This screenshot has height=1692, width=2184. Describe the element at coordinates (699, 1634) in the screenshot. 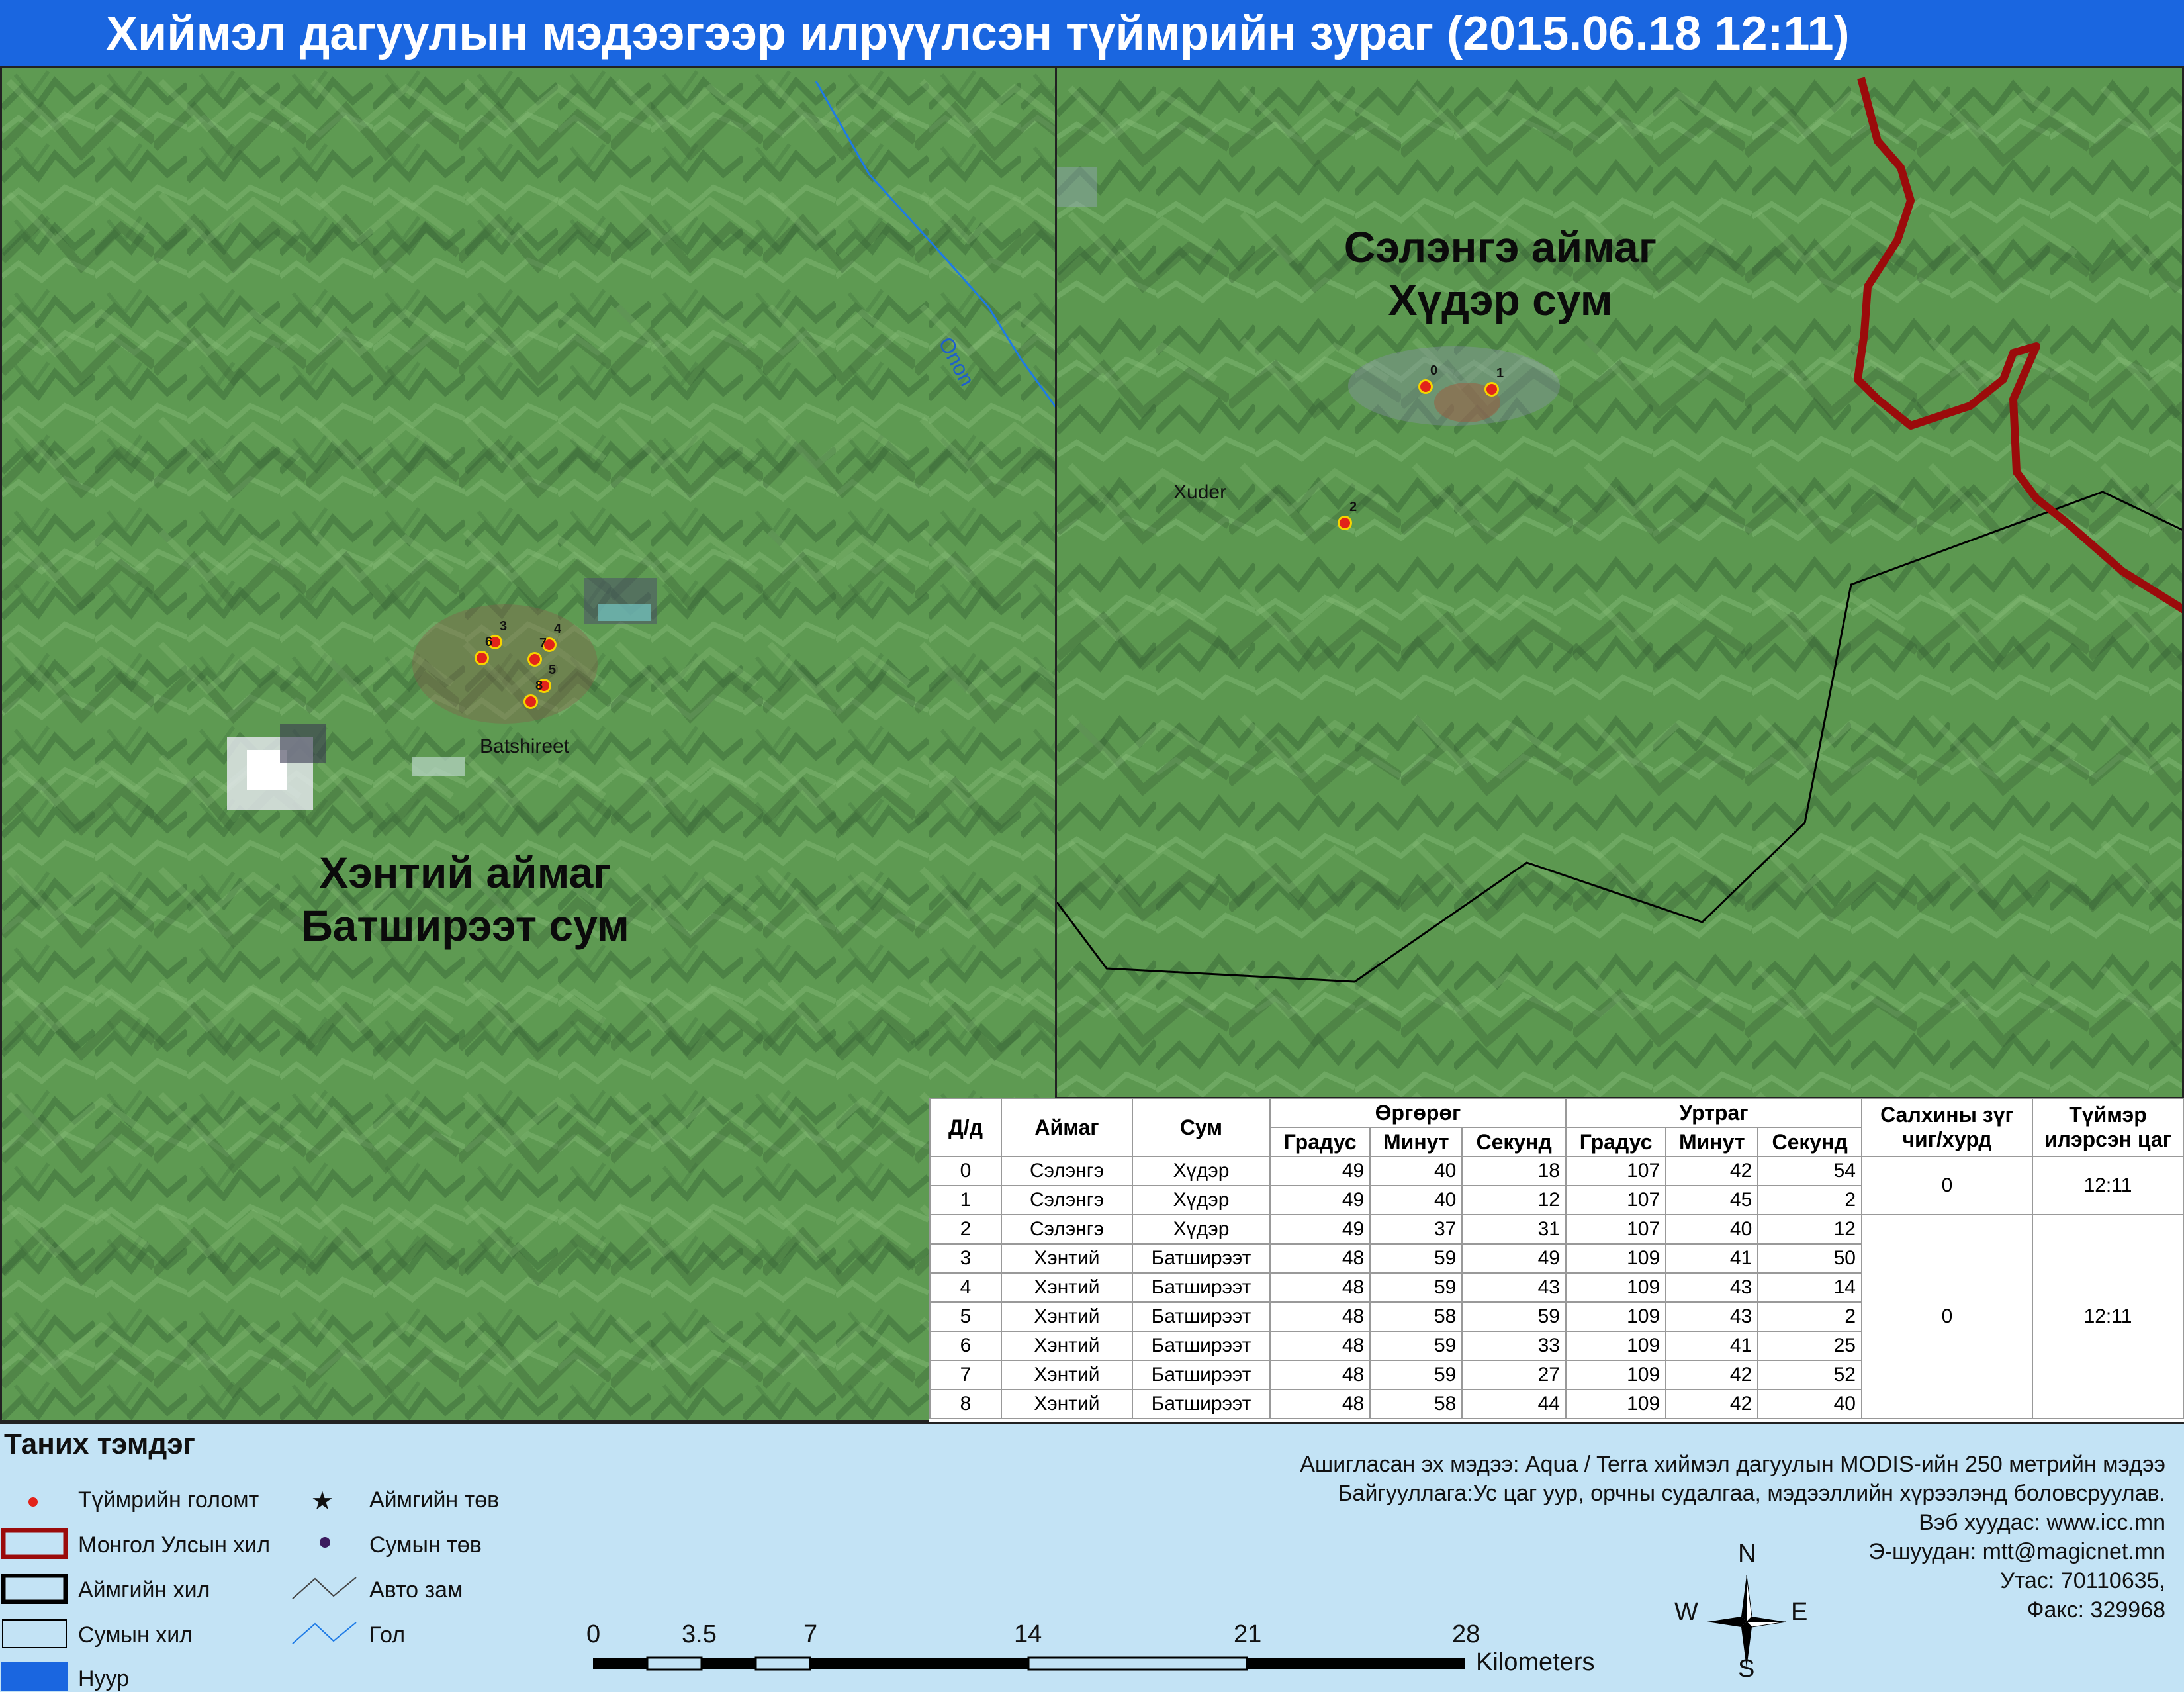

I see `scale-tick-3-5: 3.5` at that location.